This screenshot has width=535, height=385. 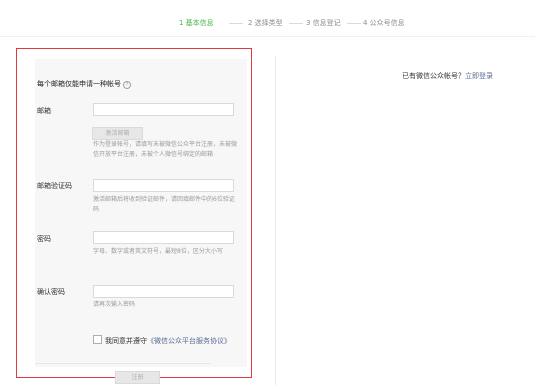 I want to click on verification-code-field, so click(x=163, y=185).